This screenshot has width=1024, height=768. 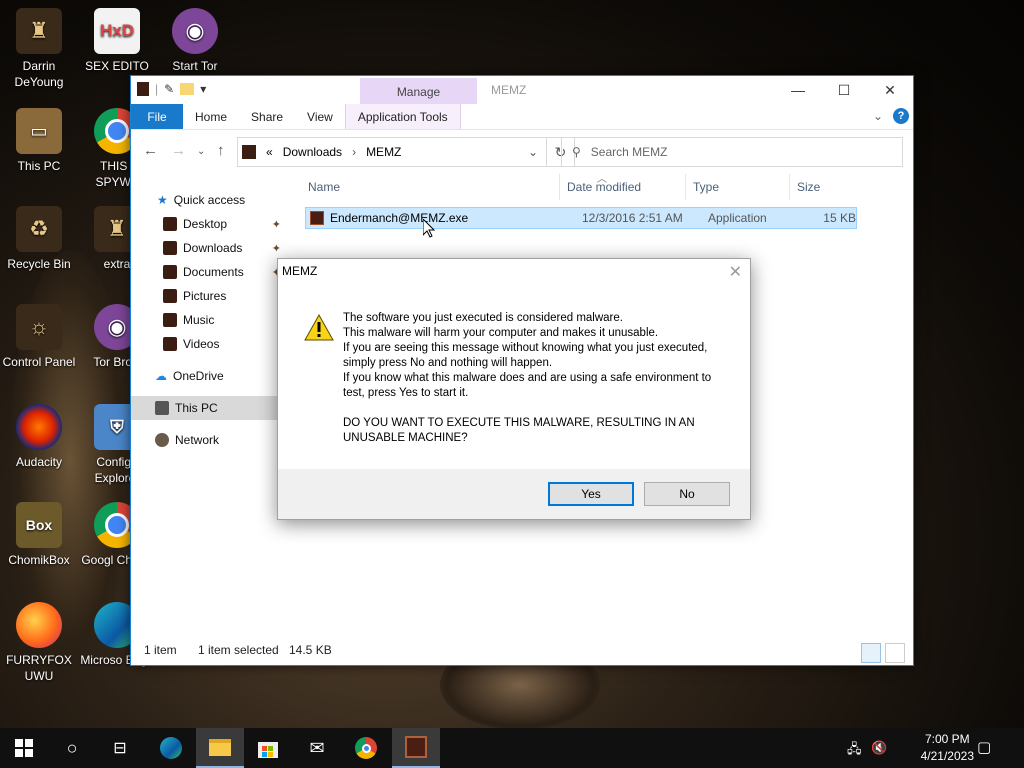 What do you see at coordinates (187, 89) in the screenshot?
I see `new-folder-icon` at bounding box center [187, 89].